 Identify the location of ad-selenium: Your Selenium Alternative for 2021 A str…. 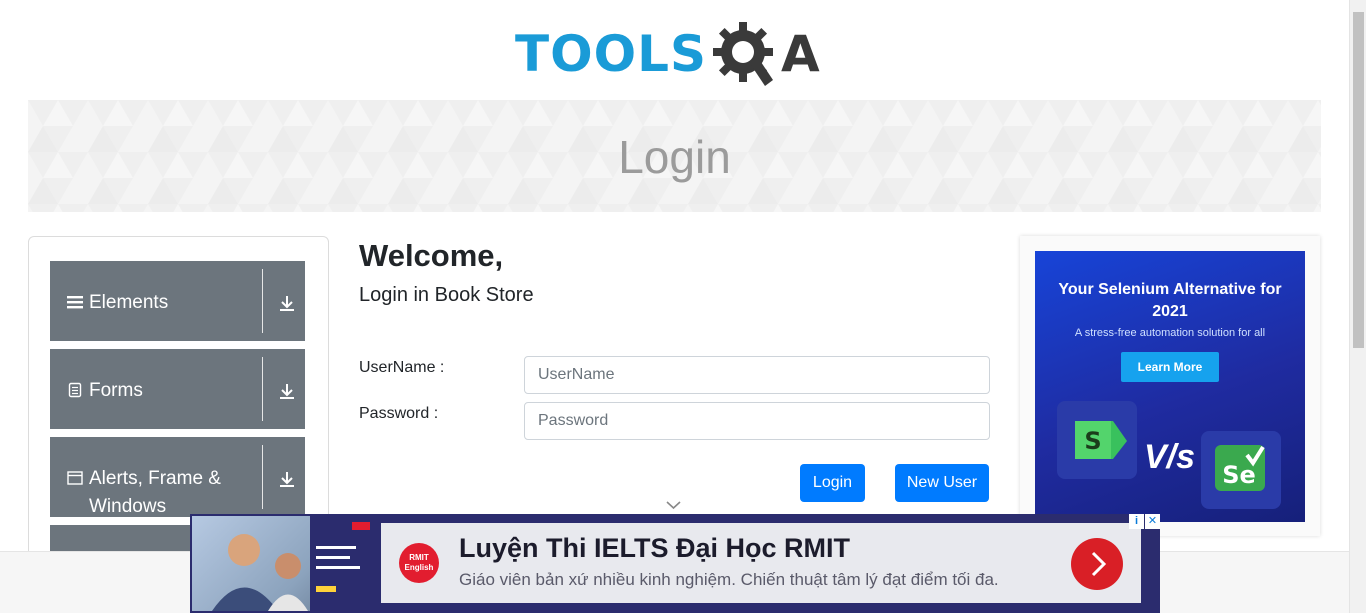
(1170, 386).